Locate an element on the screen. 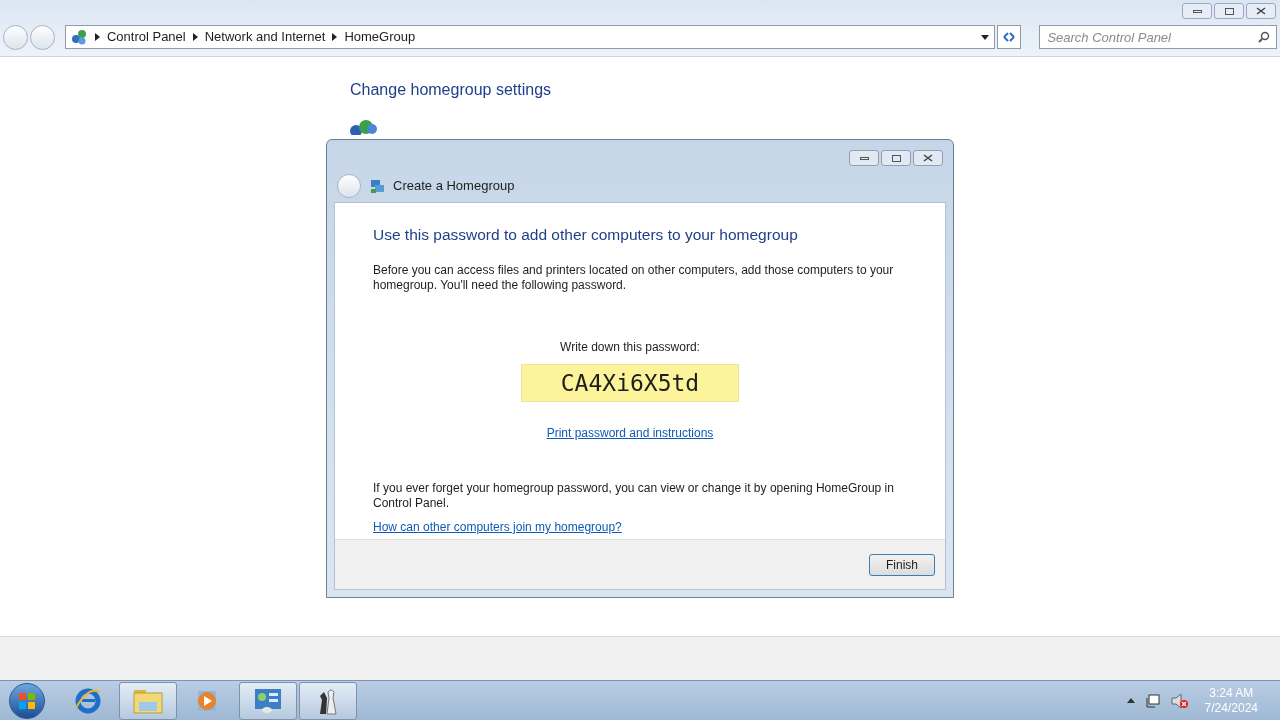 Image resolution: width=1280 pixels, height=720 pixels. breadcrumb-item: Network and Internet is located at coordinates (265, 37).